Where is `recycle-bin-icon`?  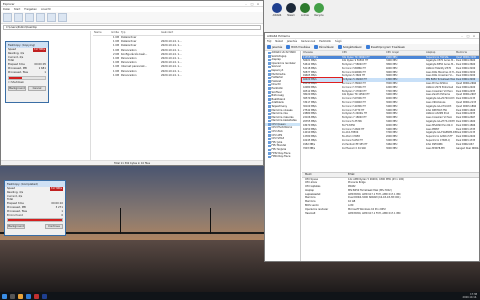
recycle-bin-icon is located at coordinates (319, 8).